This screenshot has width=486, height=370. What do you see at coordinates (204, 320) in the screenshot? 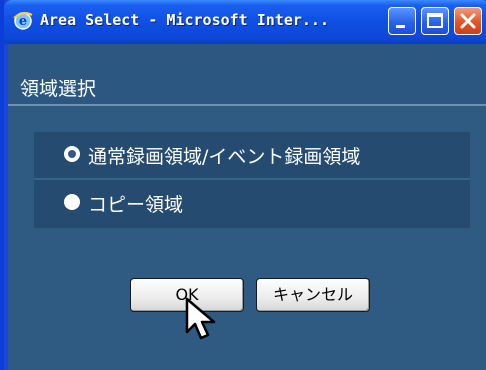
I see `mouse-pointer-icon` at bounding box center [204, 320].